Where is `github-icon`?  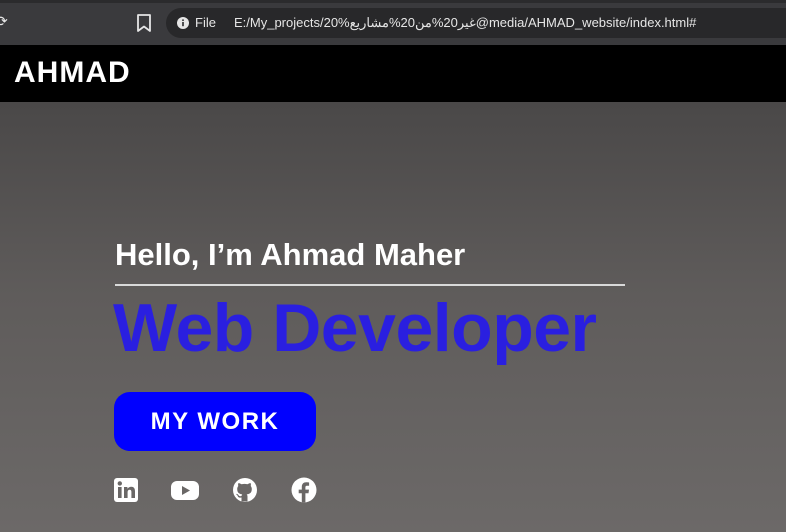
github-icon is located at coordinates (245, 490).